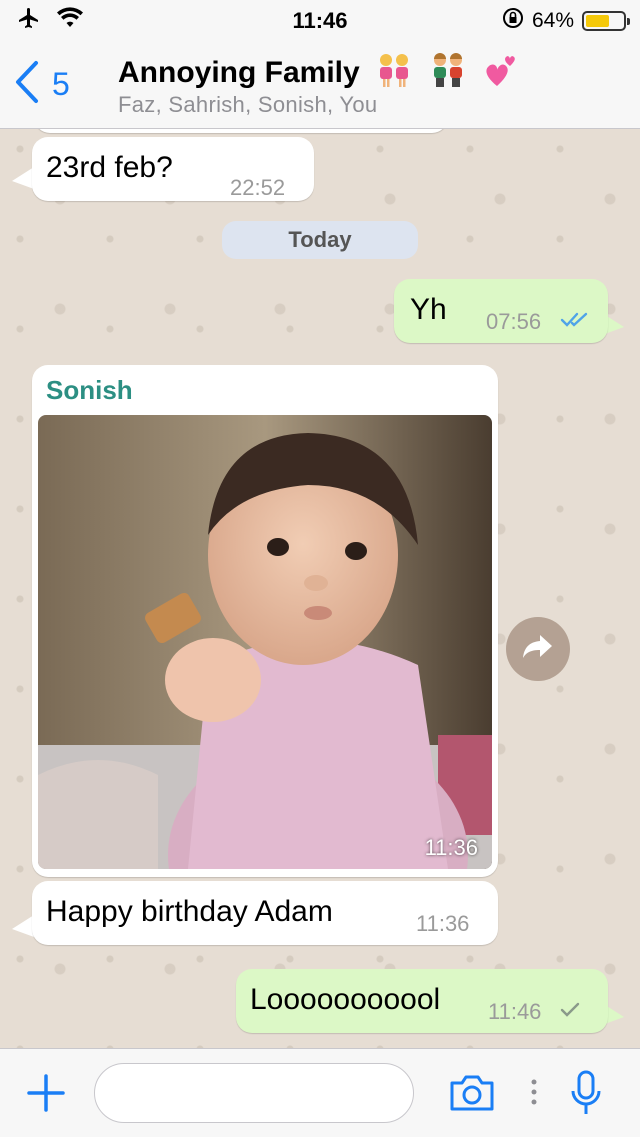 The width and height of the screenshot is (640, 1137). What do you see at coordinates (46, 1095) in the screenshot?
I see `plus-icon` at bounding box center [46, 1095].